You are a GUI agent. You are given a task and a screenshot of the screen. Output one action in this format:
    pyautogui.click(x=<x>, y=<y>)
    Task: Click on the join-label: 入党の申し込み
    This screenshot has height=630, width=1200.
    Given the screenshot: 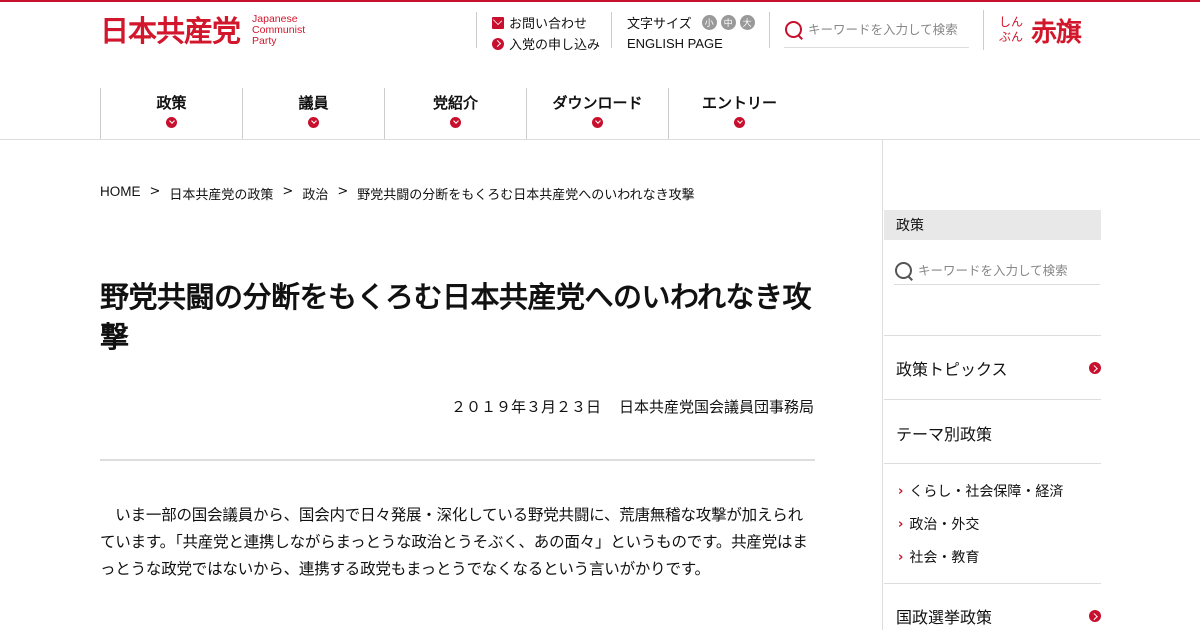 What is the action you would take?
    pyautogui.click(x=555, y=45)
    